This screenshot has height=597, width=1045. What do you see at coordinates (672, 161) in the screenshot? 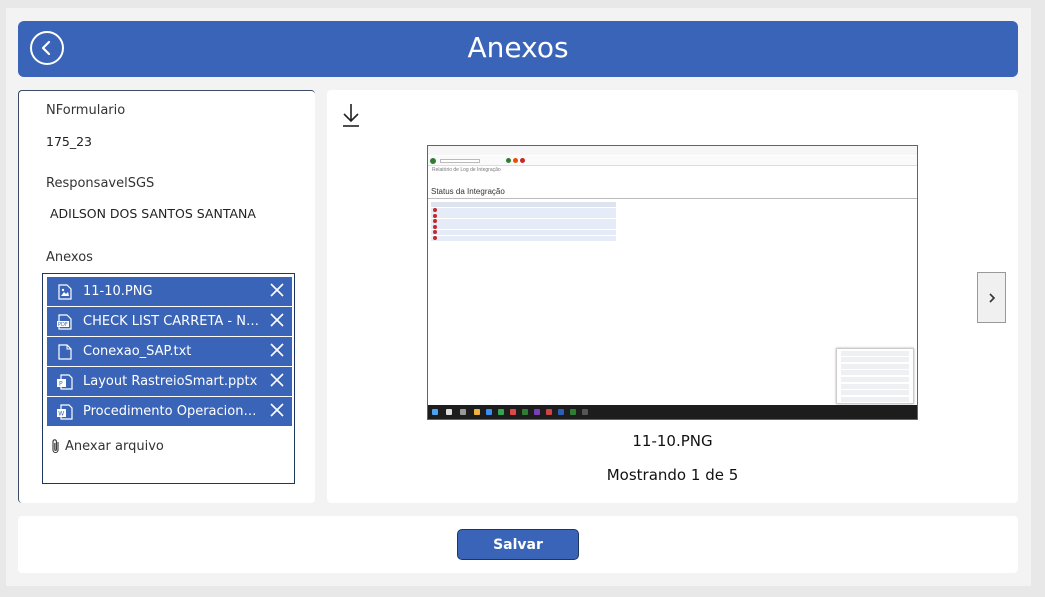
I see `preview-toolbar` at bounding box center [672, 161].